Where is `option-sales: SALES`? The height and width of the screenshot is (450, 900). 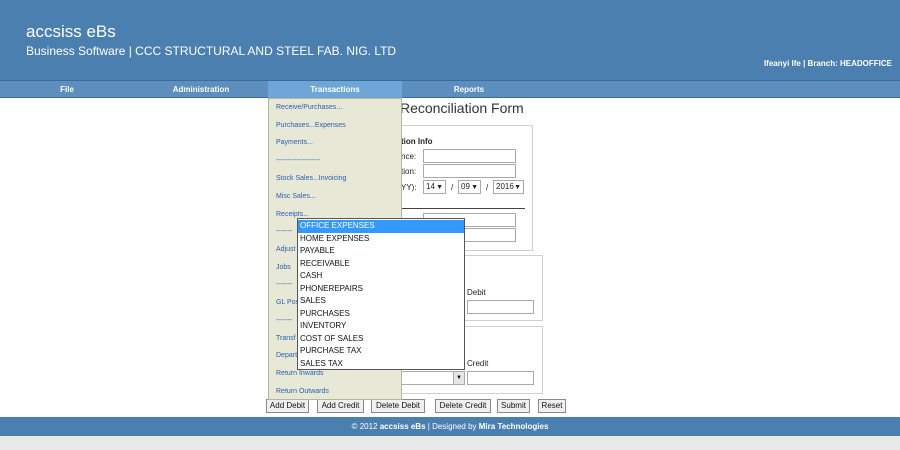
option-sales: SALES is located at coordinates (381, 301).